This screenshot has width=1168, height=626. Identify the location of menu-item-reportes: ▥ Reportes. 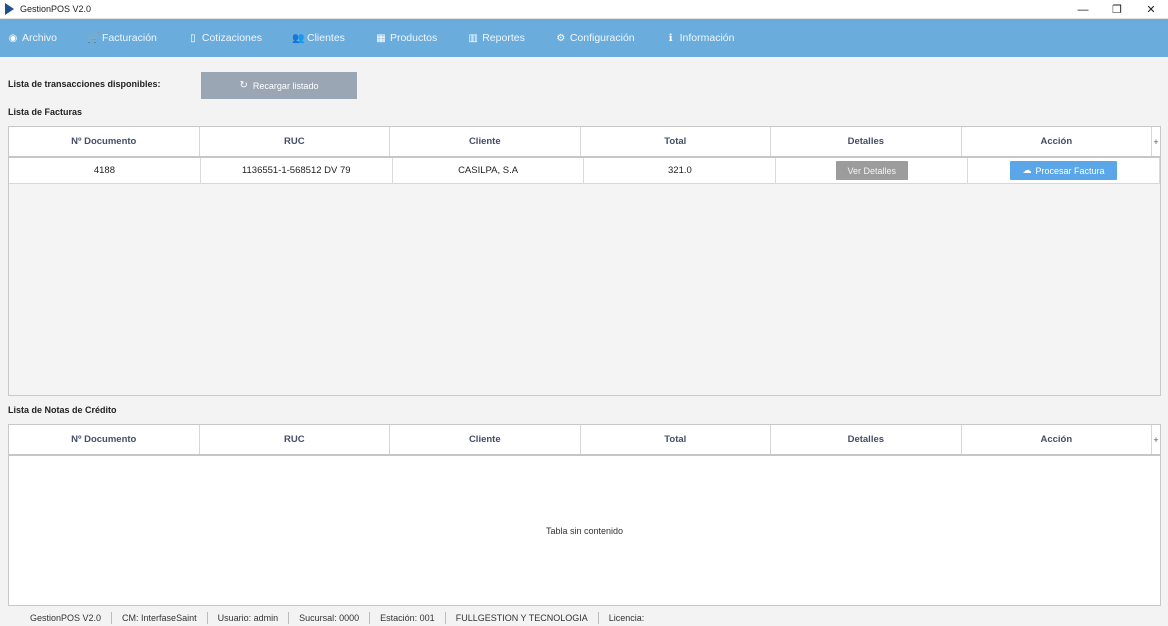
(496, 38).